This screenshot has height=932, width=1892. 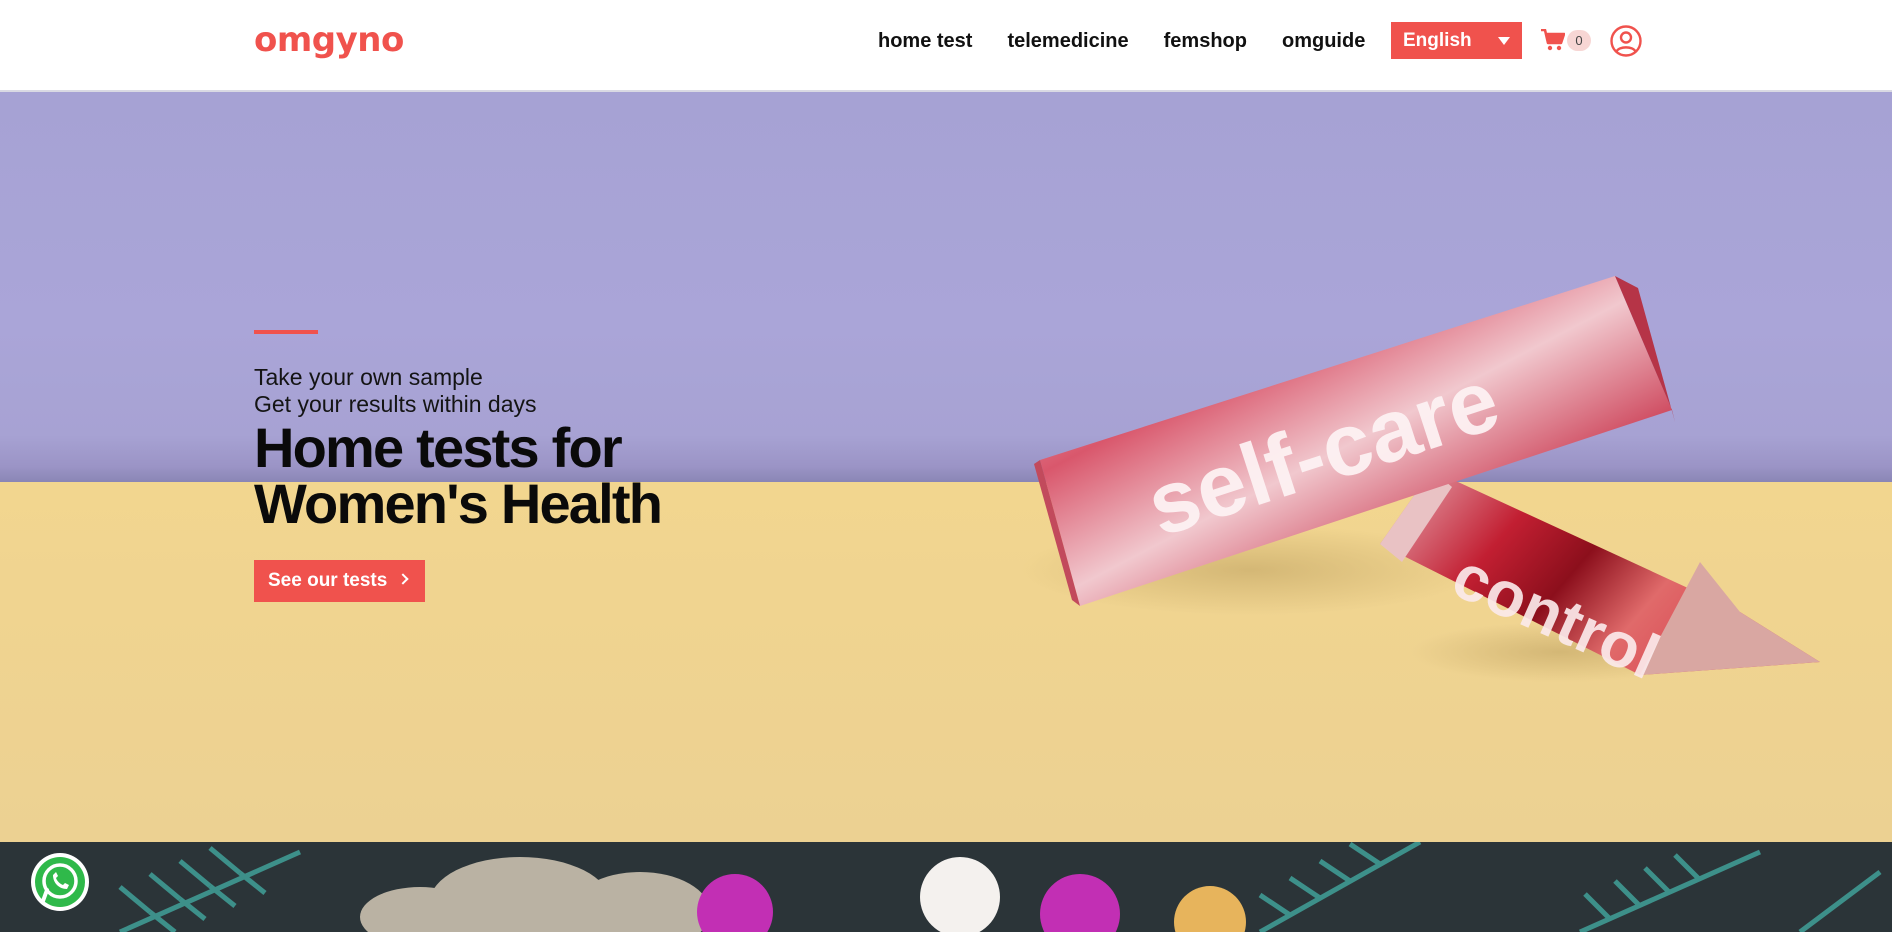 I want to click on hero-headline: Home tests for Women's Health, so click(x=514, y=476).